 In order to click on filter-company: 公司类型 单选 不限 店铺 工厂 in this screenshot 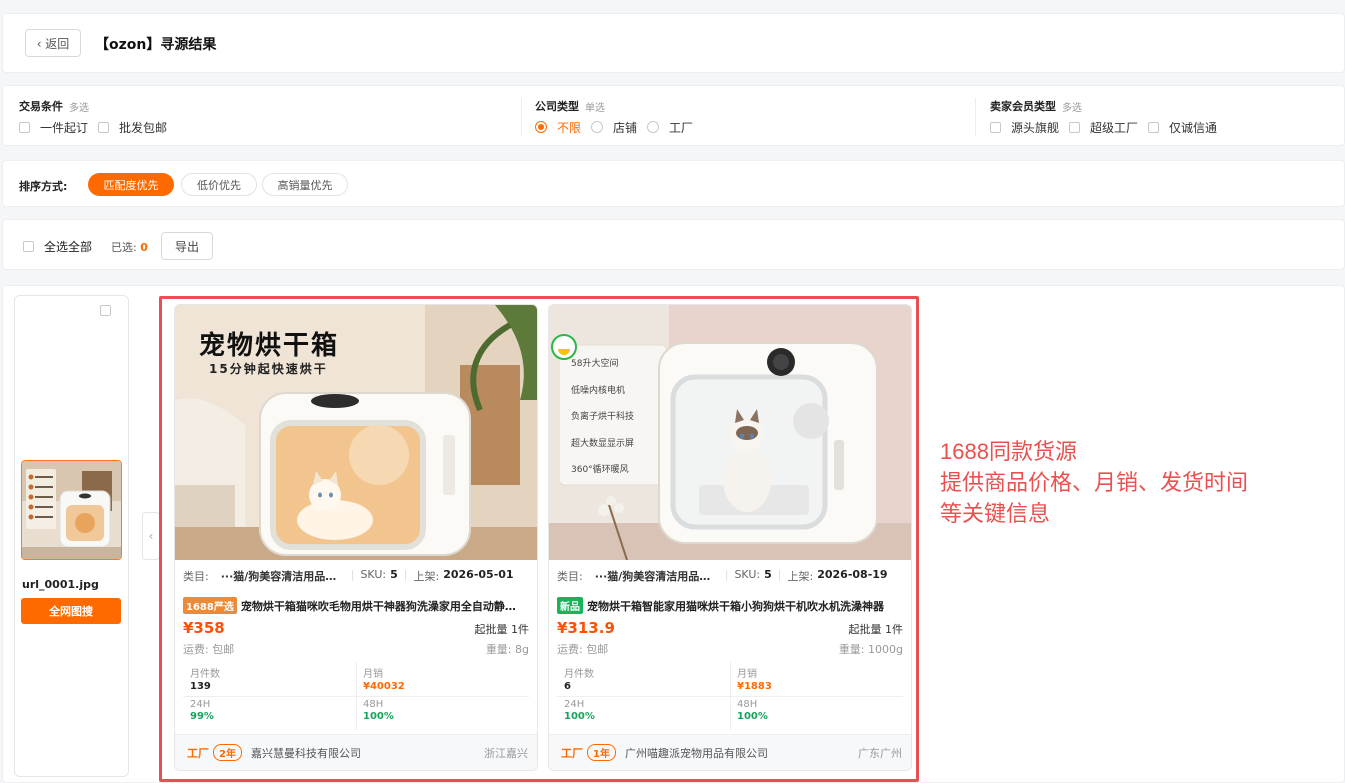, I will do `click(619, 117)`.